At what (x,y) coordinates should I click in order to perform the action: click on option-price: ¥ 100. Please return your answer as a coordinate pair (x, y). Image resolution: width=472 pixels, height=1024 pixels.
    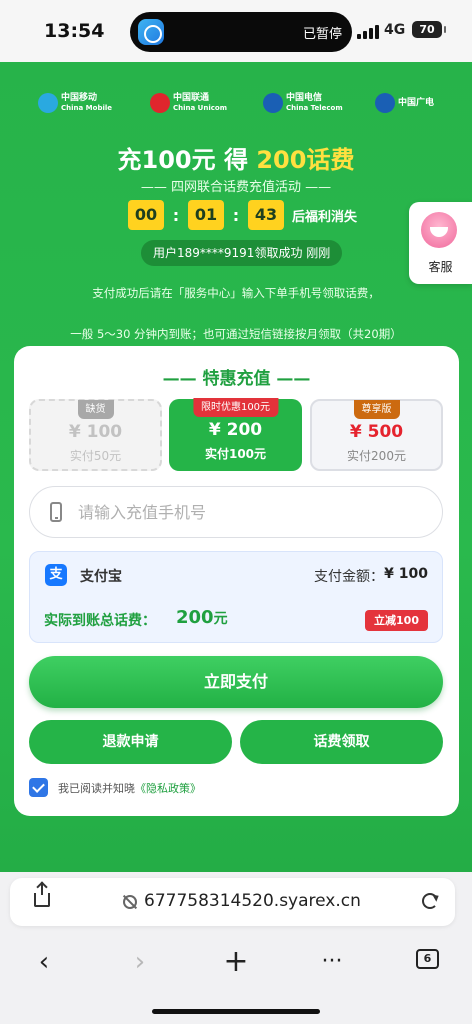
    Looking at the image, I should click on (95, 432).